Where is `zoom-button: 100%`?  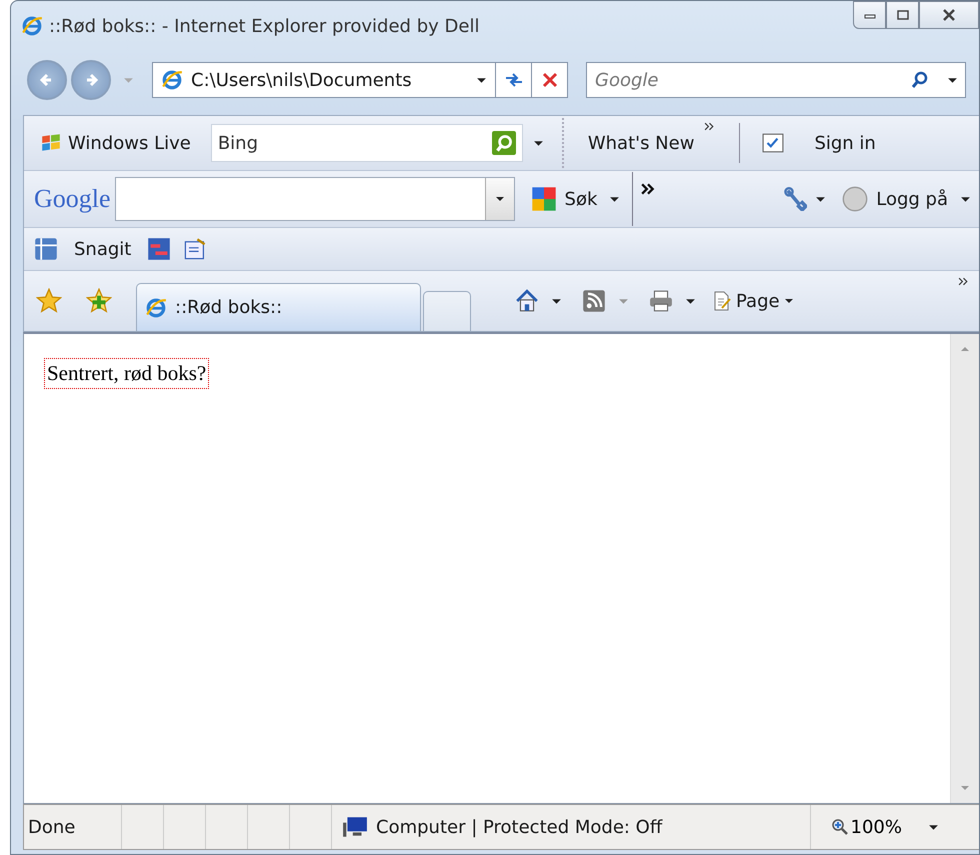 zoom-button: 100% is located at coordinates (861, 827).